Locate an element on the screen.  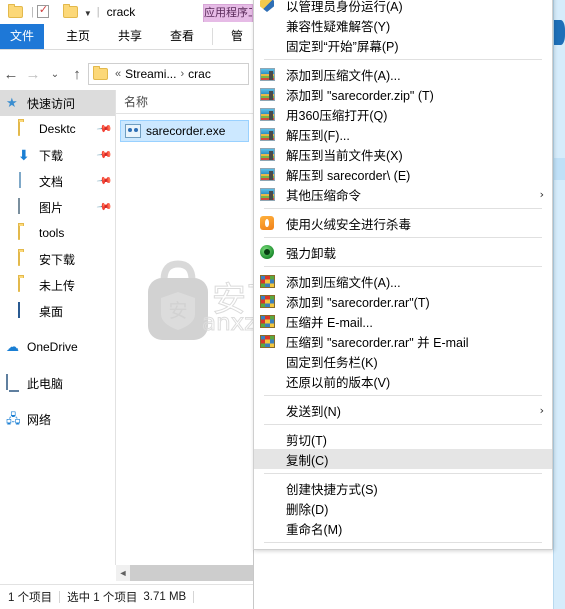
sidebar-item-quick-access: ★ 快速访问 is located at coordinates (57, 103).